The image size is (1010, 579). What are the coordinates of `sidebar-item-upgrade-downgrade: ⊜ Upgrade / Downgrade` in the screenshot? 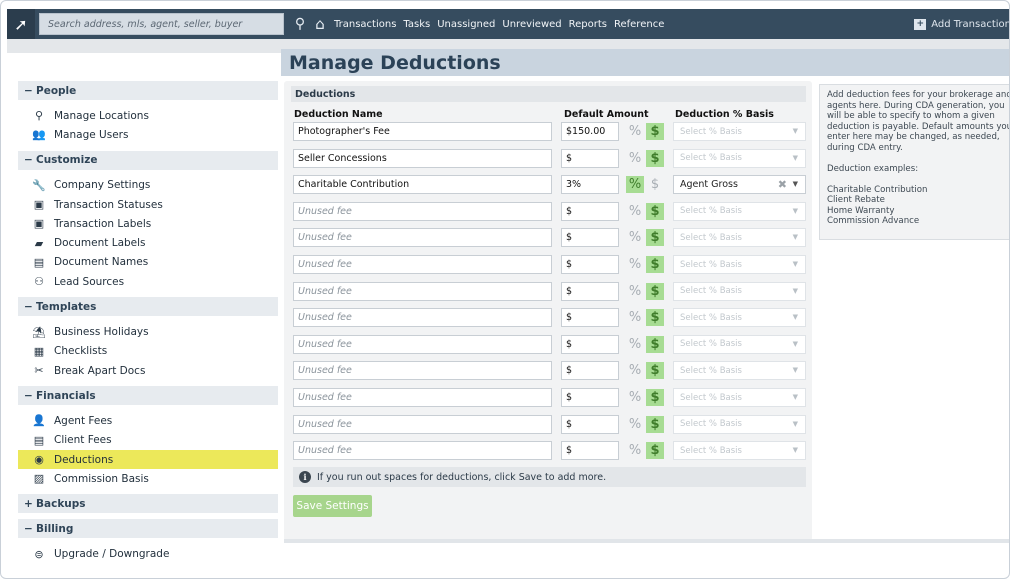 It's located at (148, 553).